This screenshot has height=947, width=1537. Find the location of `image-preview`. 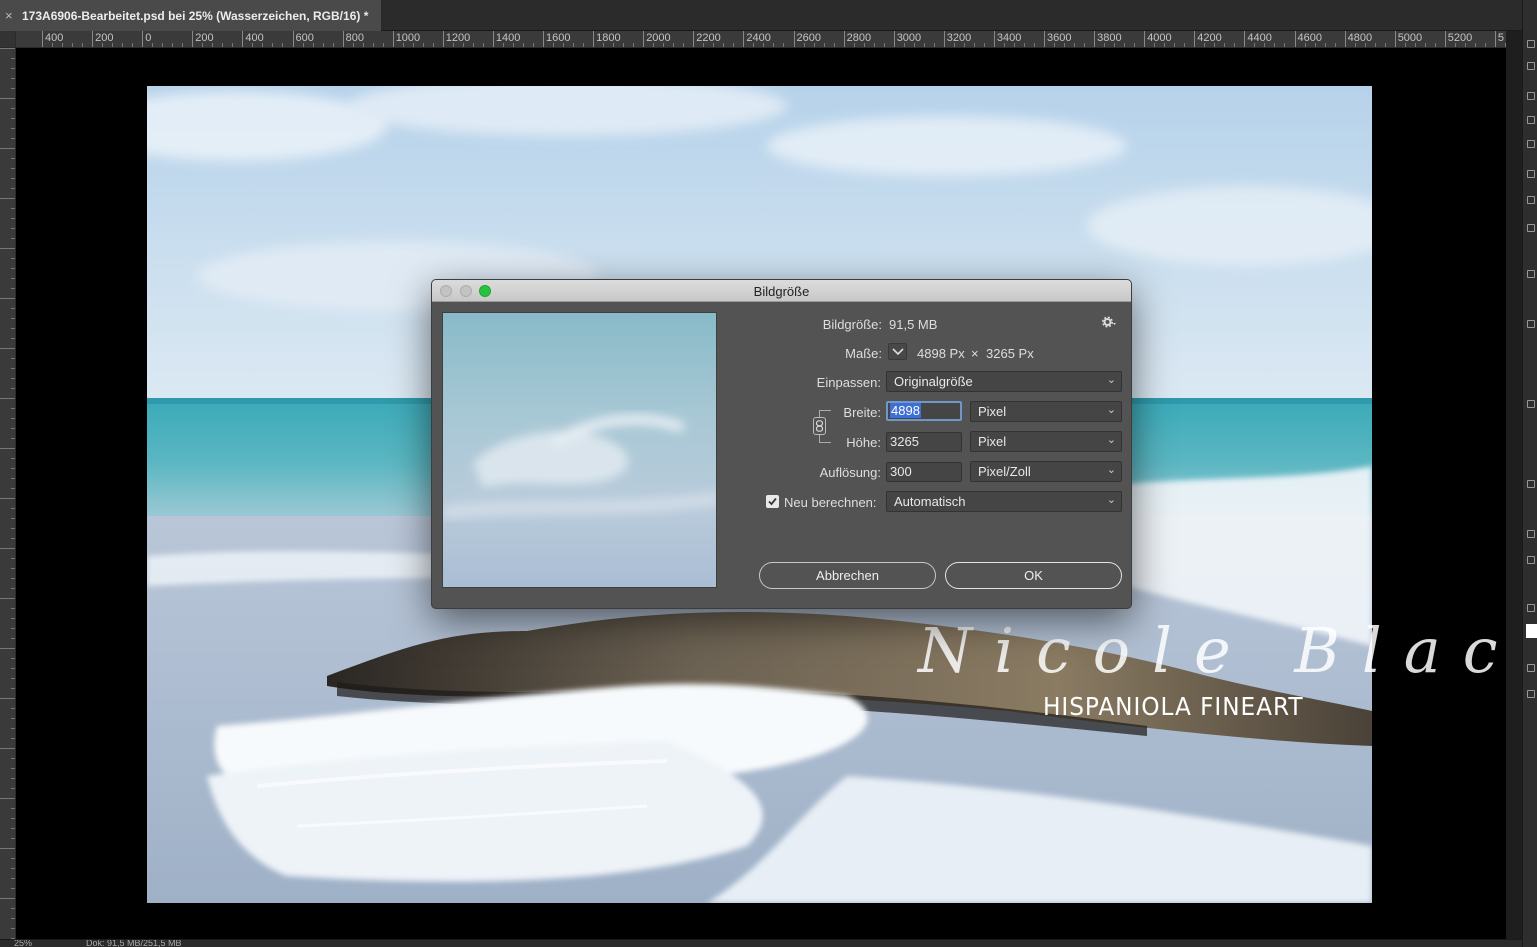

image-preview is located at coordinates (579, 450).